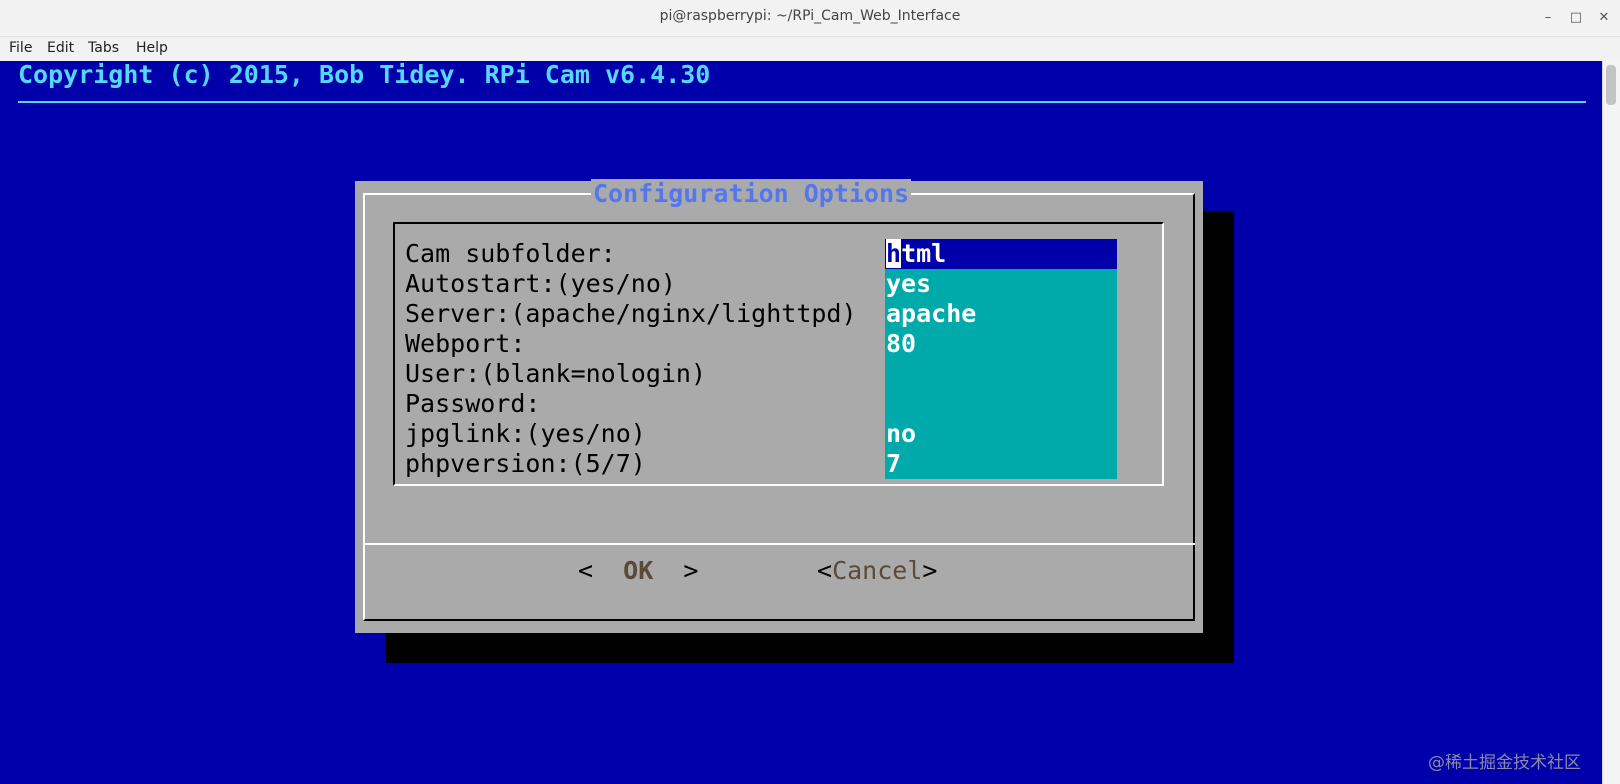 The height and width of the screenshot is (784, 1620). I want to click on form-row-cam-subfolder: Cam subfolder: html, so click(778, 254).